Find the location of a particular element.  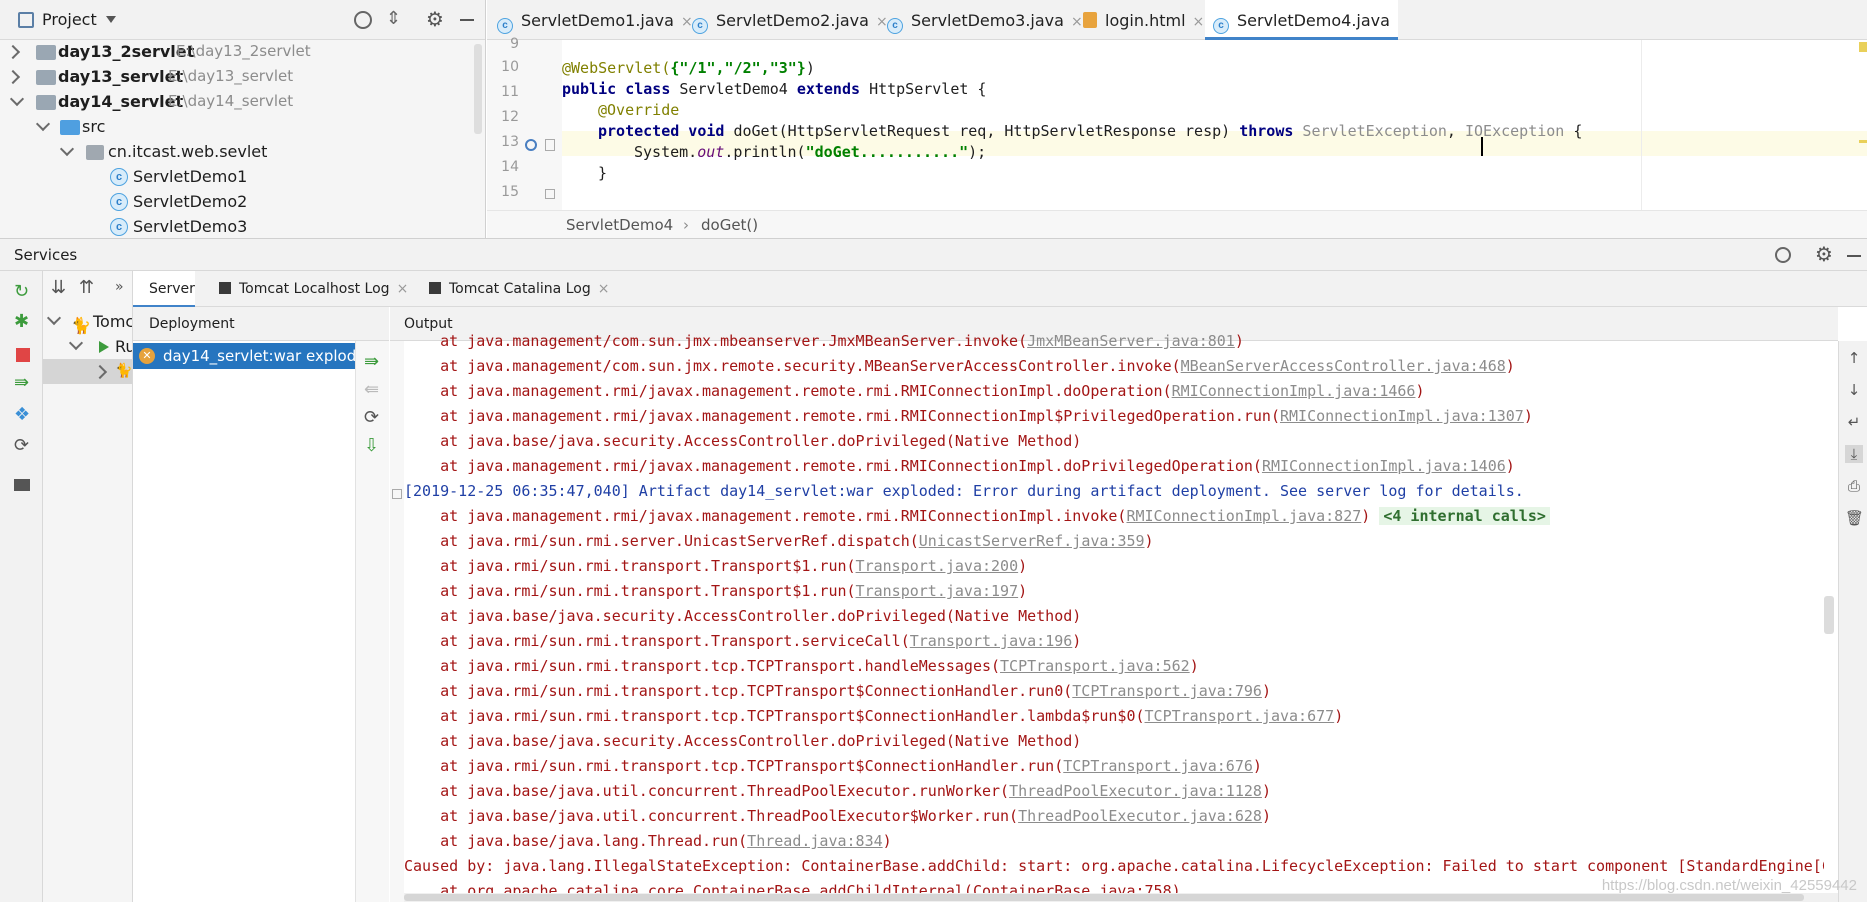

tab-tomcat-catalina-log: Tomcat Catalina Log × is located at coordinates (519, 289).